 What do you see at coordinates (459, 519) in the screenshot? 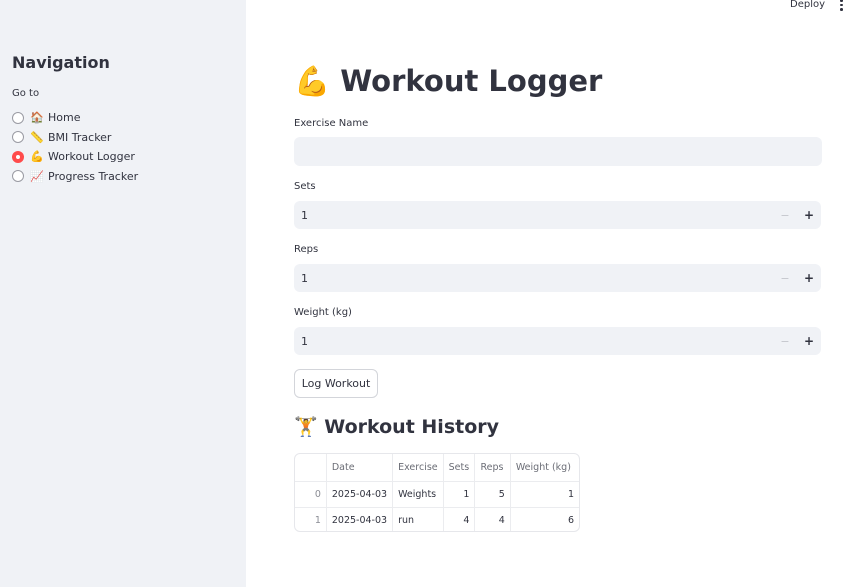
I see `cell-sets: 4` at bounding box center [459, 519].